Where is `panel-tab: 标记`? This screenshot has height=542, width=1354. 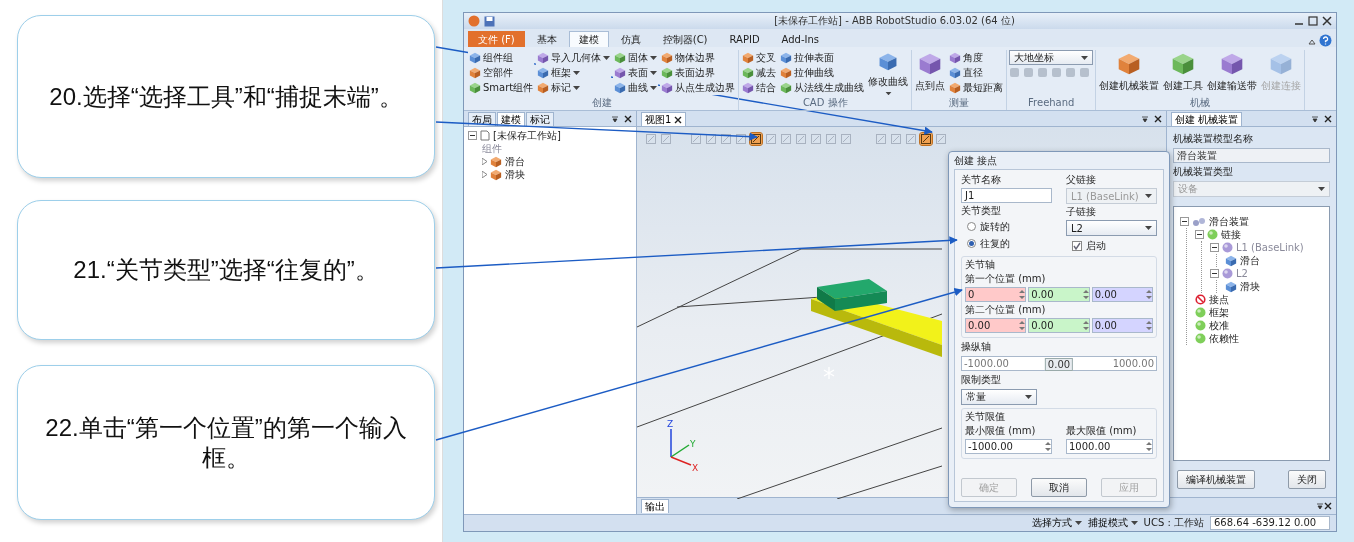
panel-tab: 标记 is located at coordinates (540, 119).